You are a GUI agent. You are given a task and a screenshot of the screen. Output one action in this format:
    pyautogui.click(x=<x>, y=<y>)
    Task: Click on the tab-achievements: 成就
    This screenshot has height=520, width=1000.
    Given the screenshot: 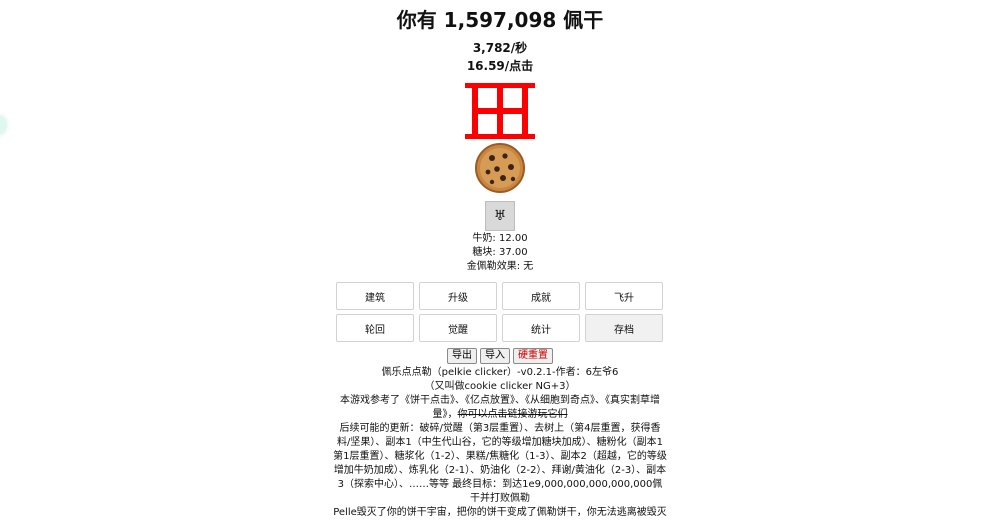 What is the action you would take?
    pyautogui.click(x=541, y=296)
    